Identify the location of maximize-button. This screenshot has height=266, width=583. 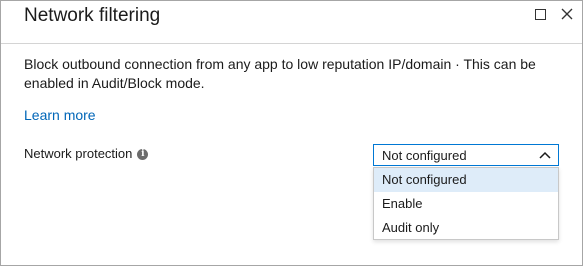
(540, 14).